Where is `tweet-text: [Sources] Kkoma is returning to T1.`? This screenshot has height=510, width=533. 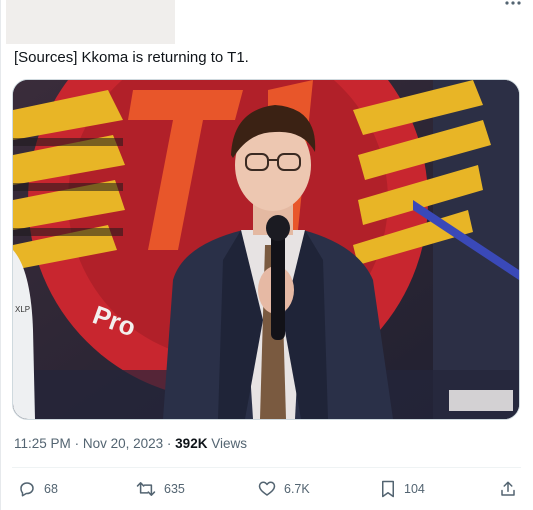 tweet-text: [Sources] Kkoma is returning to T1. is located at coordinates (131, 57).